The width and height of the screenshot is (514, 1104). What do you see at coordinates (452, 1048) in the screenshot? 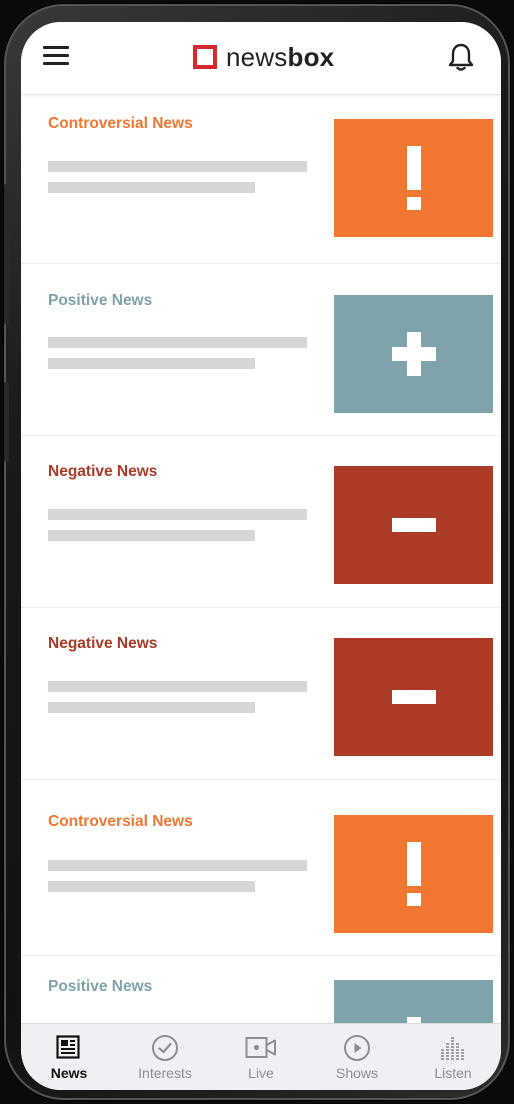
I see `audio-bars-icon` at bounding box center [452, 1048].